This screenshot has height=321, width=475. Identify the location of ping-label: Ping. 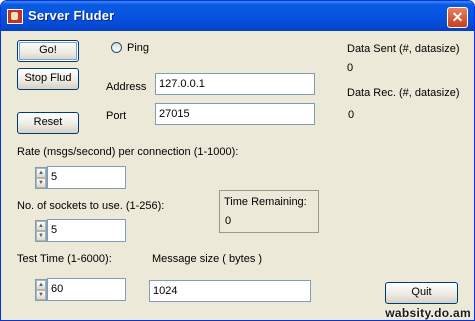
(138, 48).